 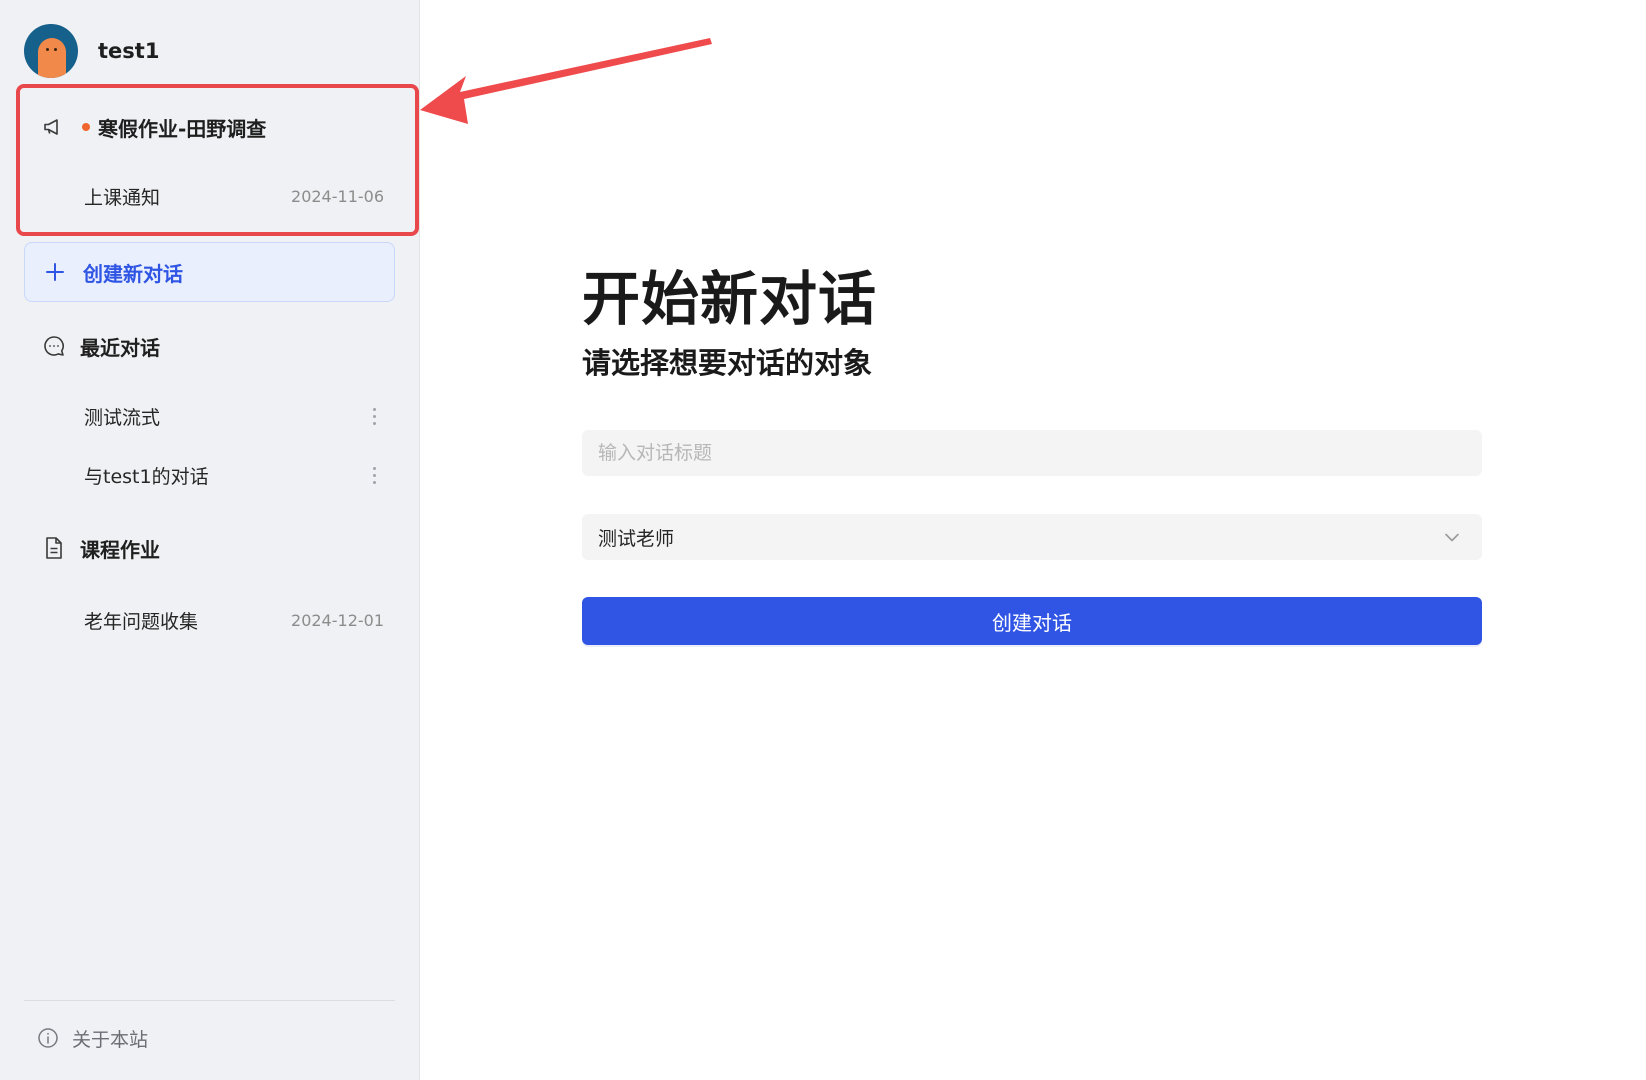 What do you see at coordinates (217, 160) in the screenshot?
I see `highlight-box` at bounding box center [217, 160].